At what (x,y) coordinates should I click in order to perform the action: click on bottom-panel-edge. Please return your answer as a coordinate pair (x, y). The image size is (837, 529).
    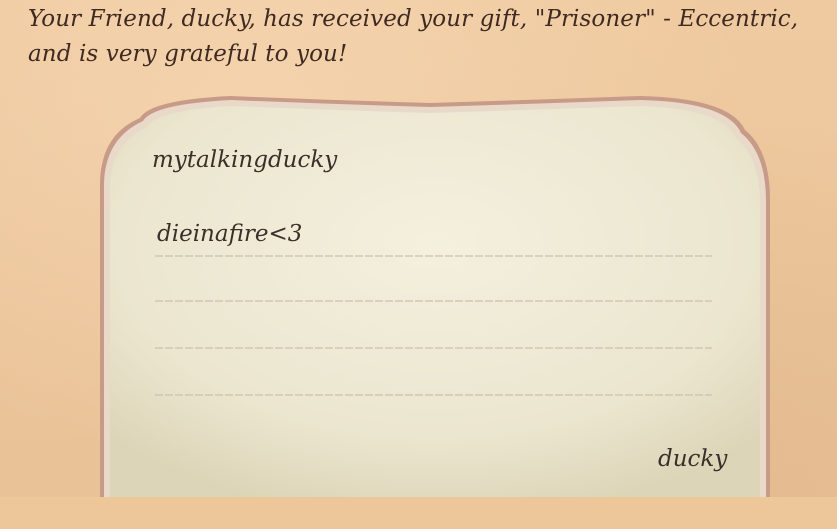
    Looking at the image, I should click on (418, 513).